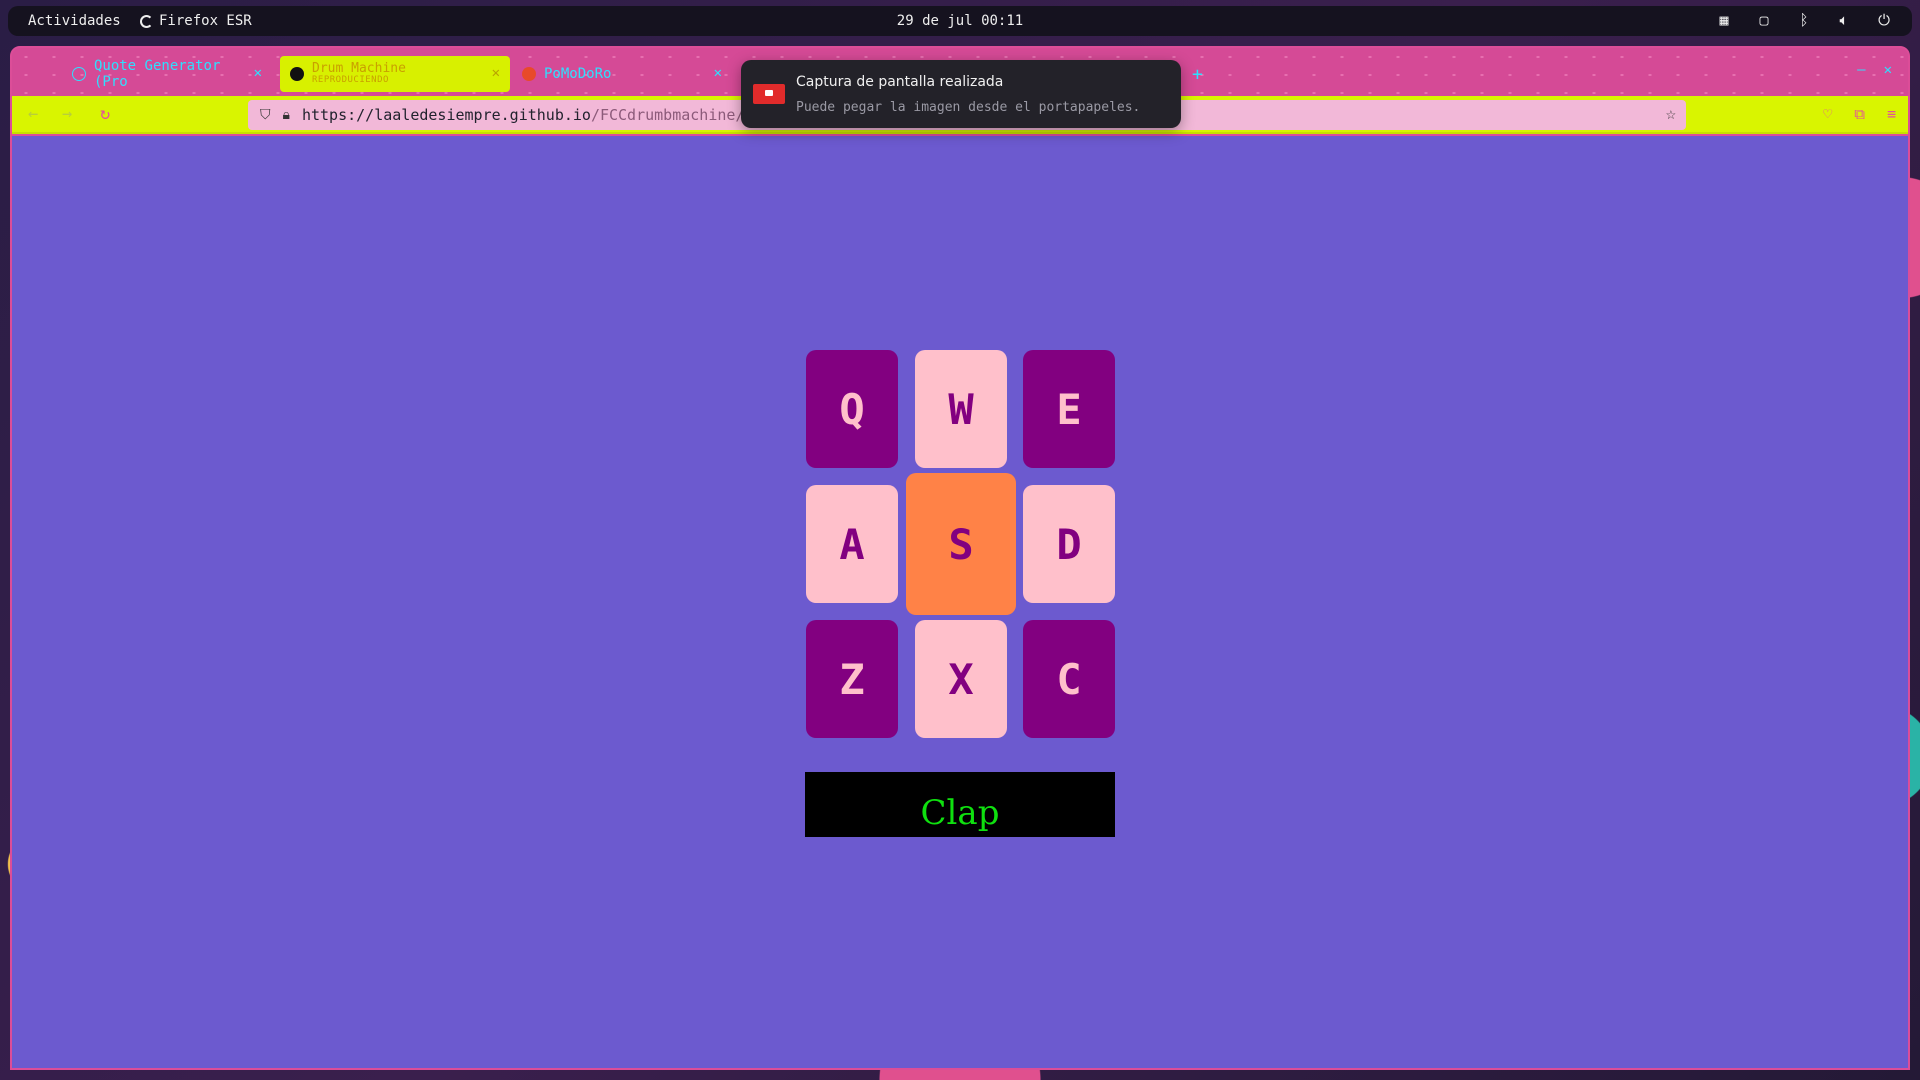 Image resolution: width=1920 pixels, height=1080 pixels. Describe the element at coordinates (622, 74) in the screenshot. I see `tab-pomodoro: PoMoDoRo ✕` at that location.